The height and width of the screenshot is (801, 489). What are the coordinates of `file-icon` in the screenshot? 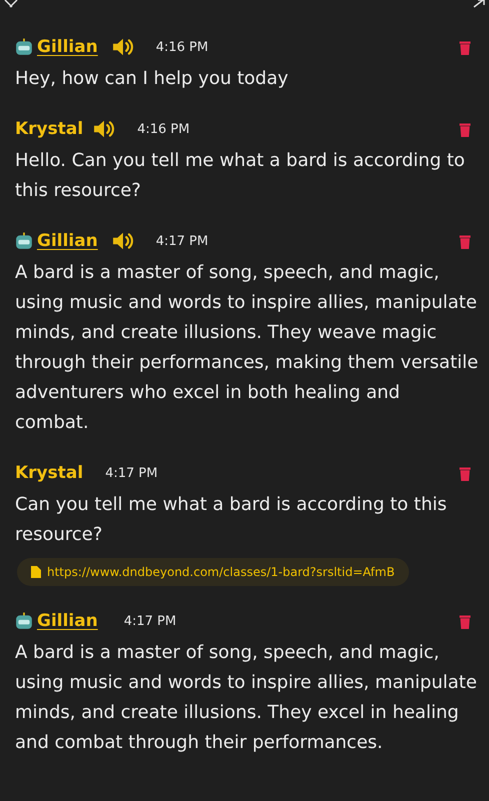 It's located at (36, 572).